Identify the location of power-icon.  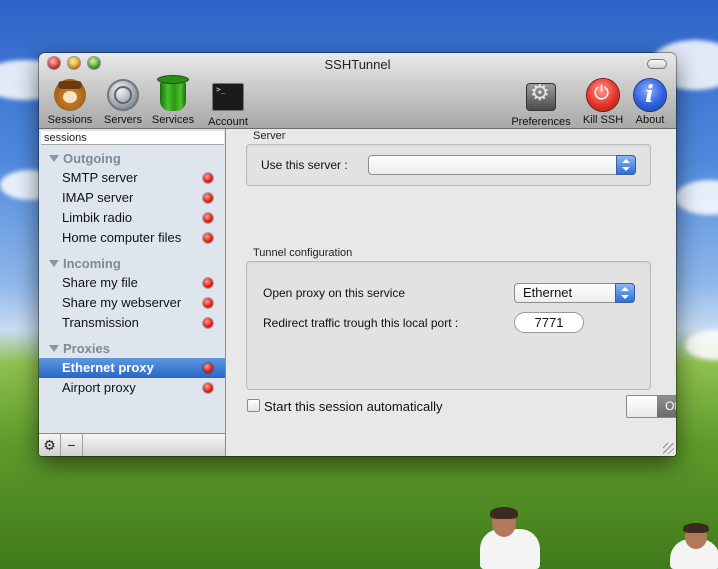
(603, 95).